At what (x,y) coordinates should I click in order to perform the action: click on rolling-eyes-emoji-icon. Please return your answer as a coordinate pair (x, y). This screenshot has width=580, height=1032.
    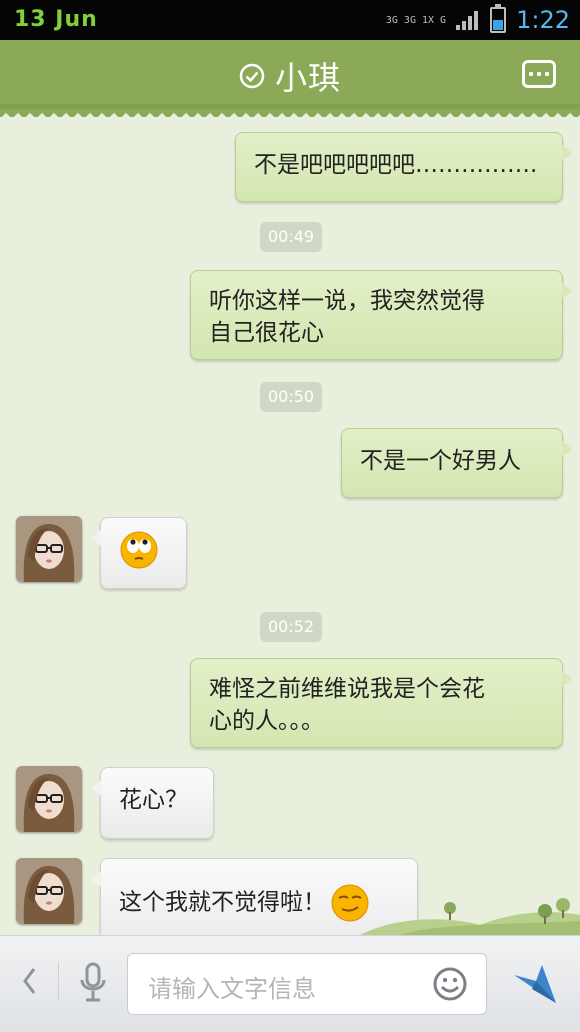
    Looking at the image, I should click on (139, 550).